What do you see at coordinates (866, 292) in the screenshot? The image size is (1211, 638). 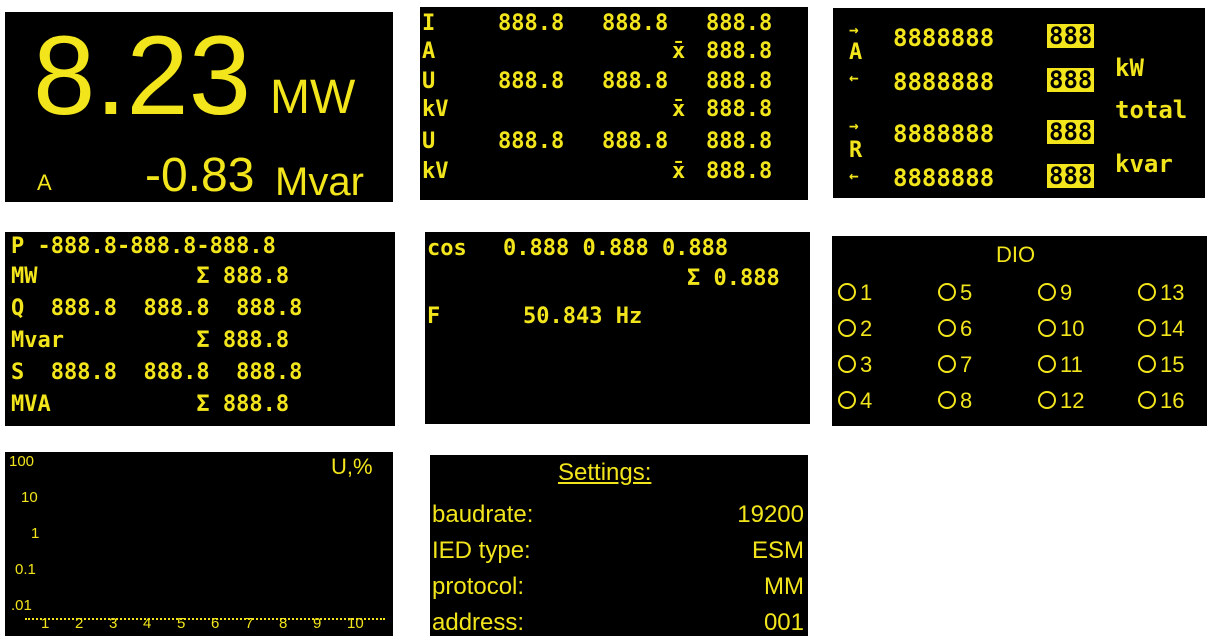 I see `dio-number: 1` at bounding box center [866, 292].